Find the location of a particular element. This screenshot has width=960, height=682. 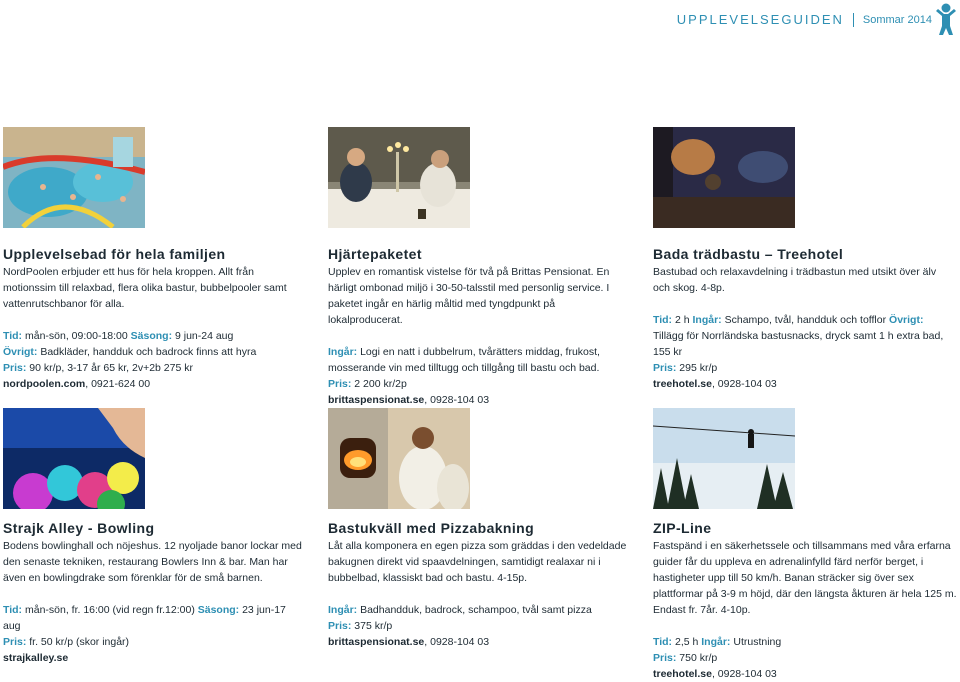

website-link: strajkalley.se is located at coordinates (35, 658).